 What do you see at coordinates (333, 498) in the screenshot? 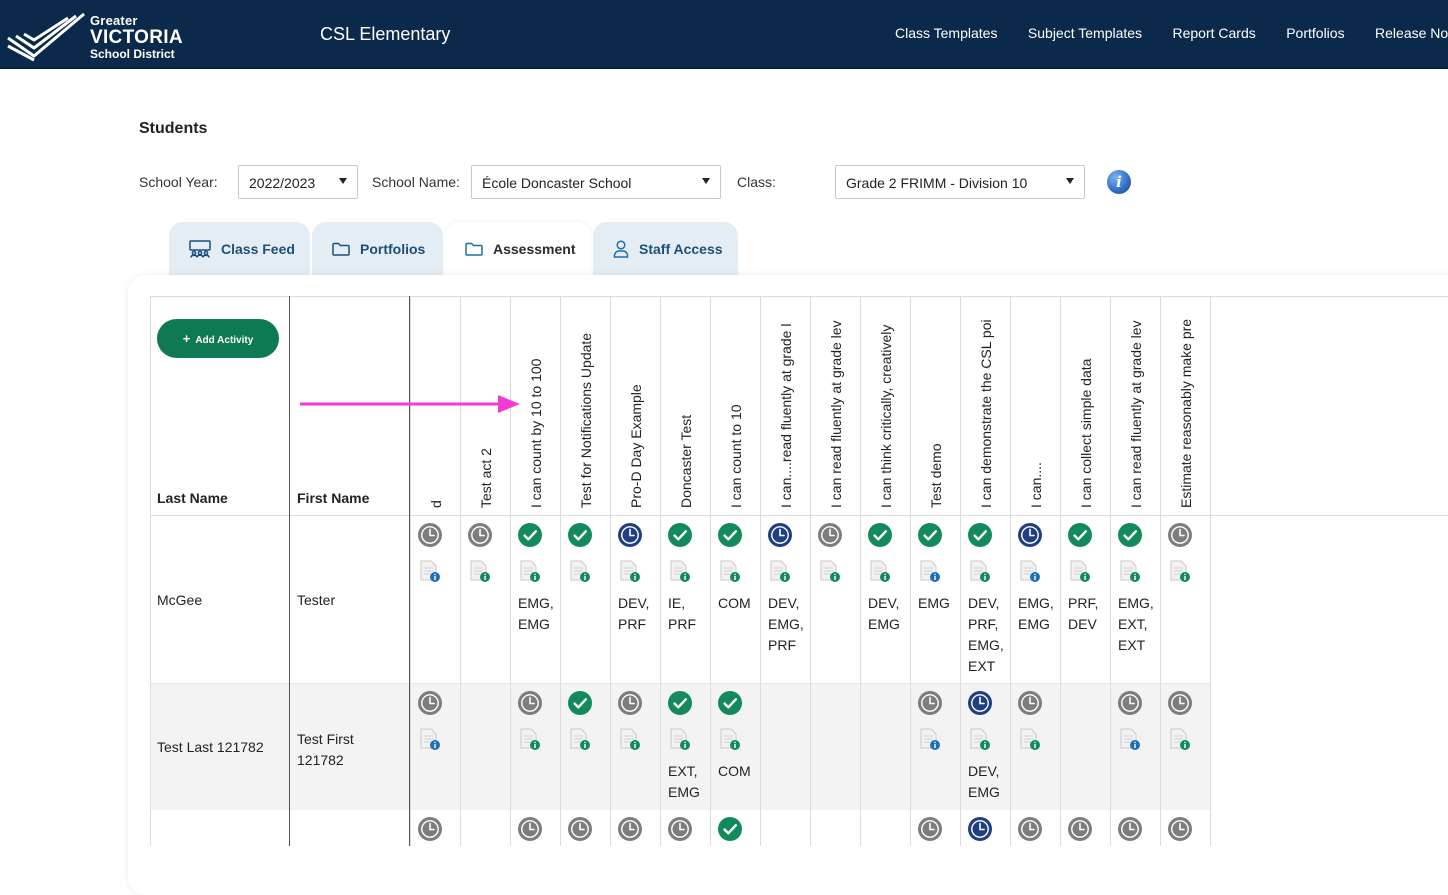
I see `first-name-header: First Name` at bounding box center [333, 498].